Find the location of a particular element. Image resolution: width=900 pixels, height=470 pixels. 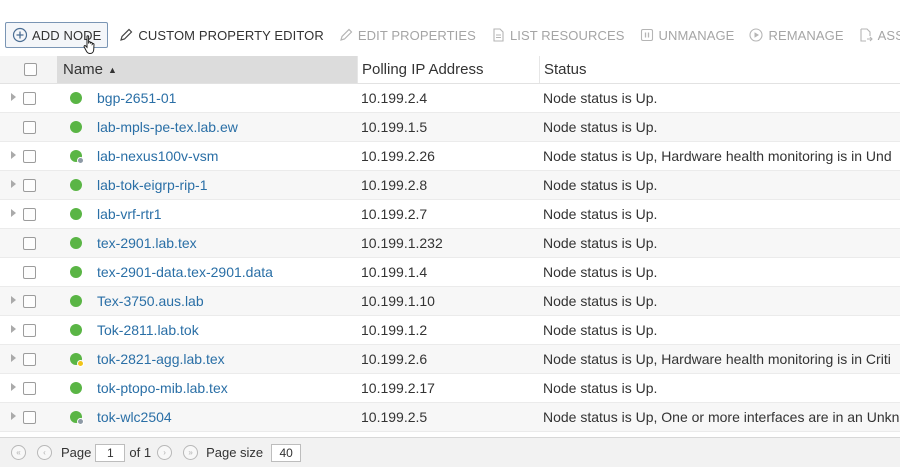

polling-ip-cell: 10.199.1.10 is located at coordinates (398, 301).